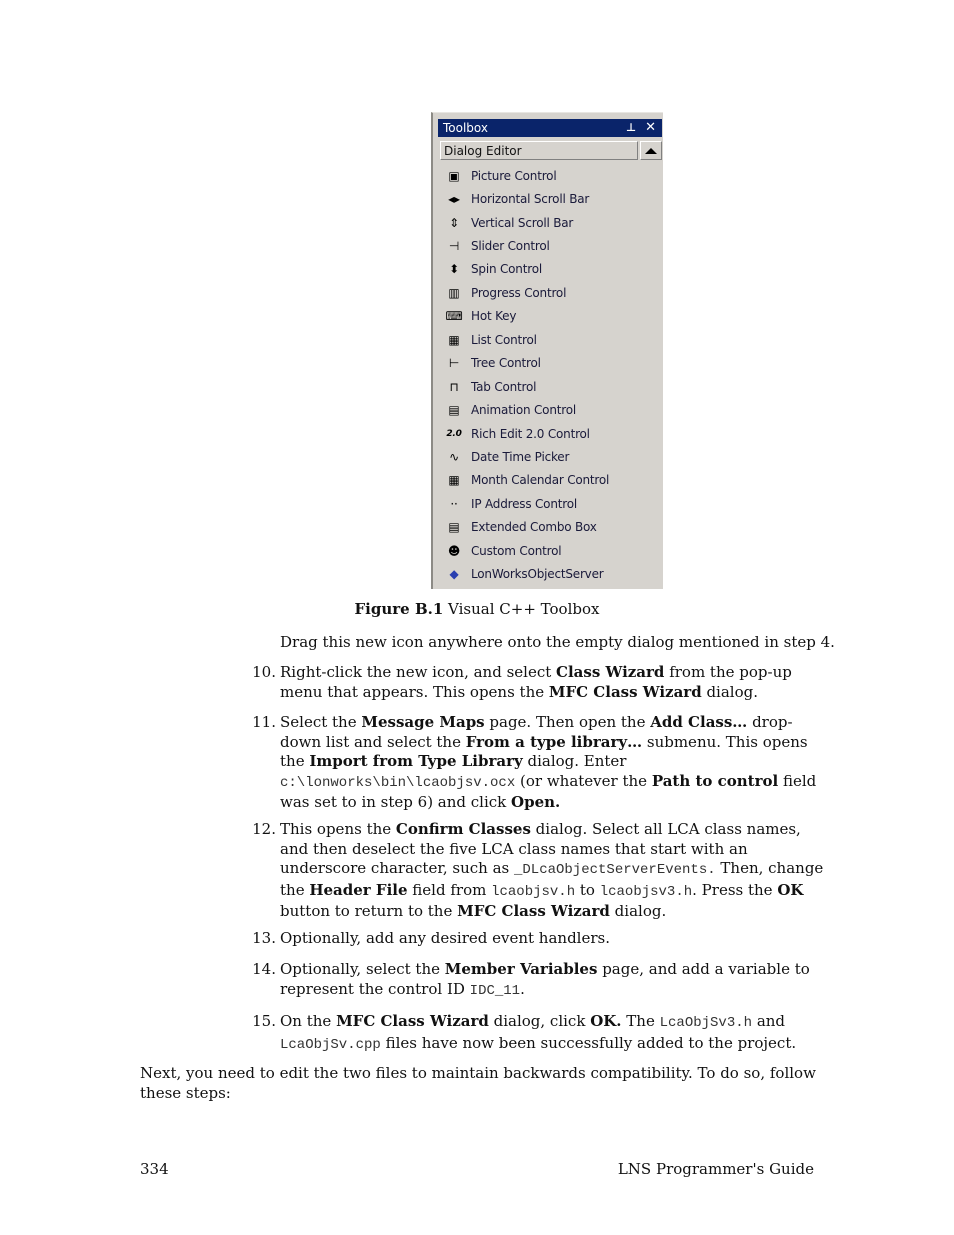 The width and height of the screenshot is (954, 1235). Describe the element at coordinates (650, 128) in the screenshot. I see `close-icon: ✕` at that location.